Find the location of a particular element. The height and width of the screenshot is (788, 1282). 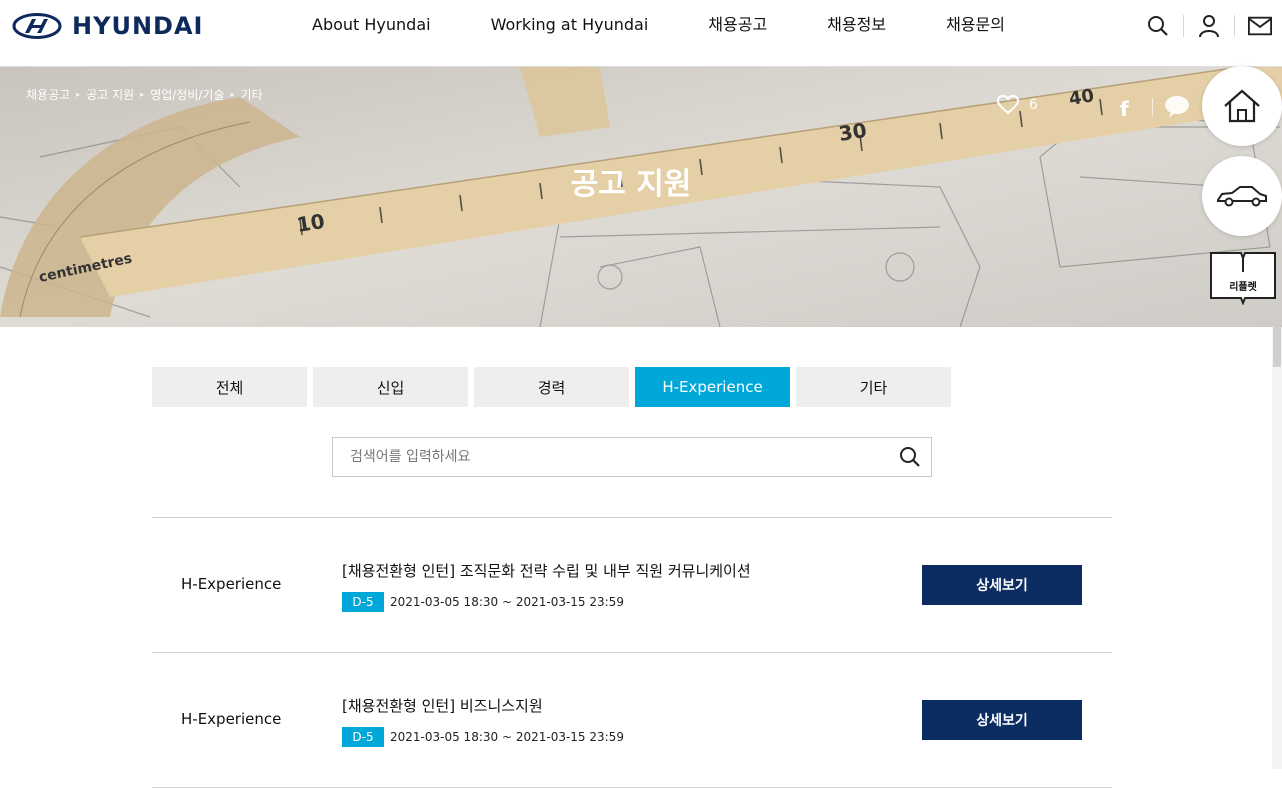

nav-recruit-inquiry: 채용문의 is located at coordinates (975, 25).